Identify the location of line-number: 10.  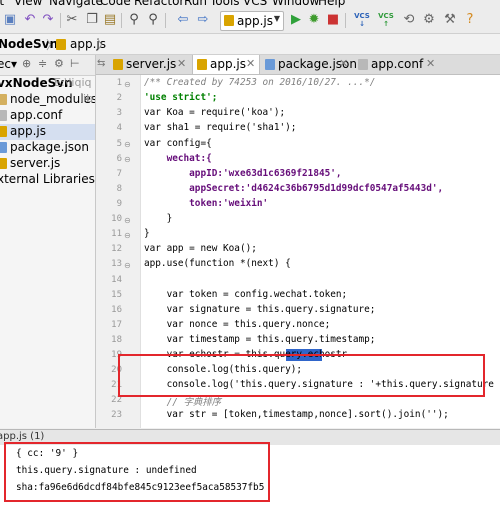
(116, 219).